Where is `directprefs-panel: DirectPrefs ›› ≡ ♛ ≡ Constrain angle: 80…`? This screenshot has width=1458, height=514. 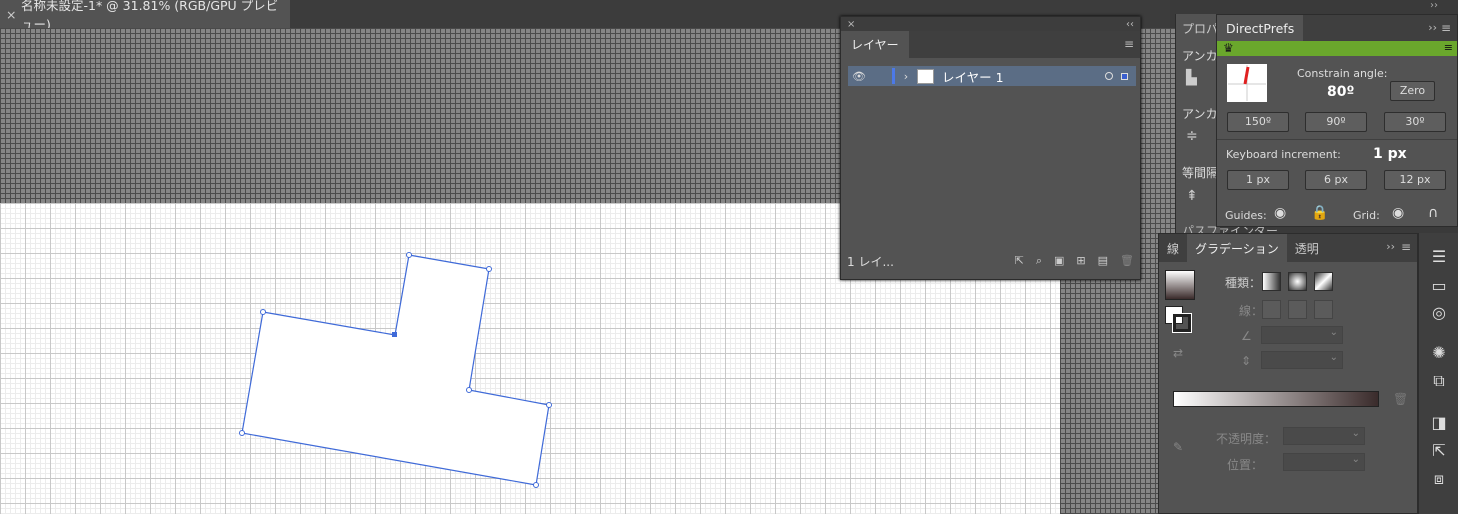
directprefs-panel: DirectPrefs ›› ≡ ♛ ≡ Constrain angle: 80… is located at coordinates (1337, 120).